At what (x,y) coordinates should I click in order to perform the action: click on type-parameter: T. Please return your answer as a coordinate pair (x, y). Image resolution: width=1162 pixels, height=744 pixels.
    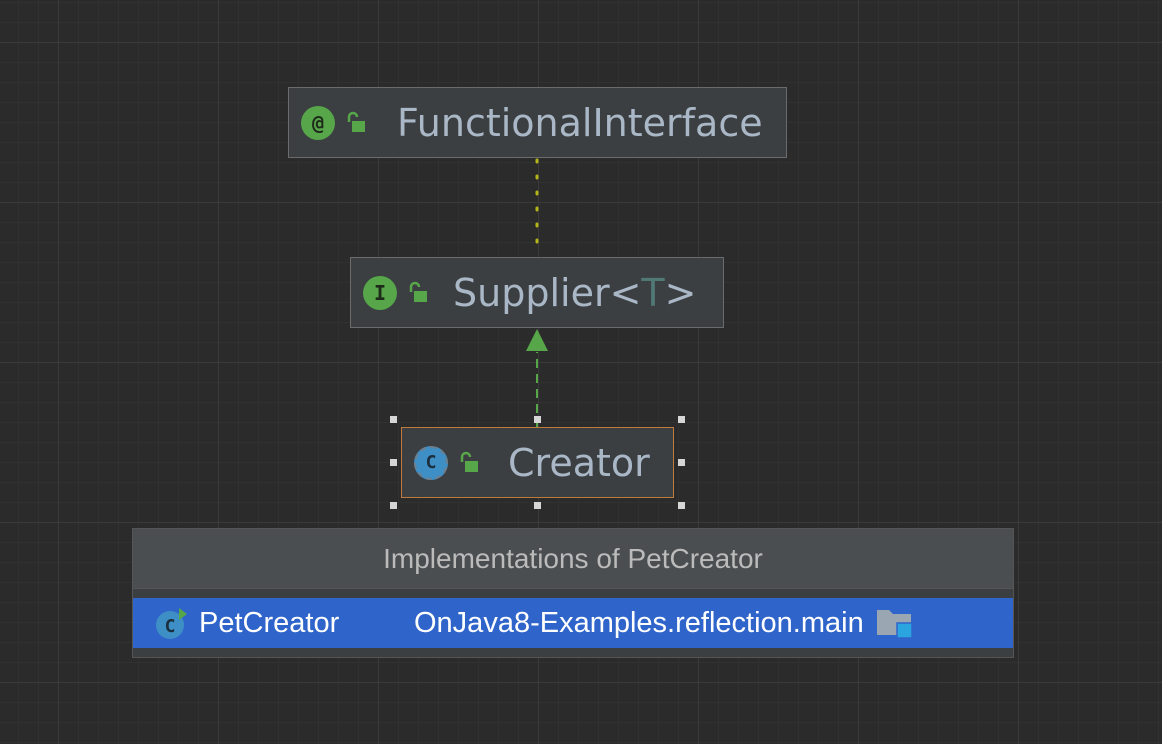
    Looking at the image, I should click on (653, 292).